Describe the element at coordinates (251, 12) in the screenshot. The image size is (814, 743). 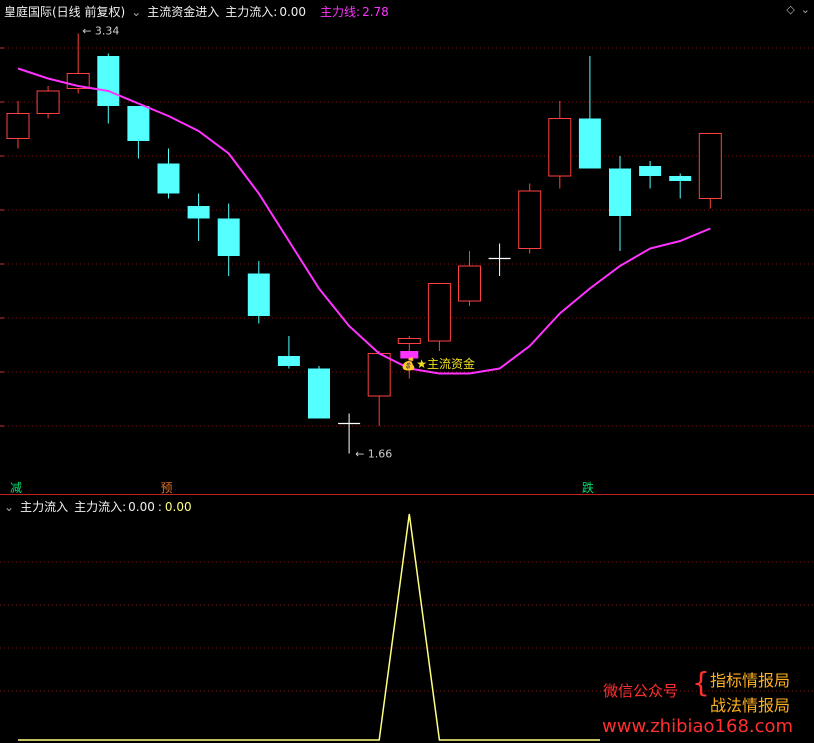
I see `inflow-label: 主力流入:` at that location.